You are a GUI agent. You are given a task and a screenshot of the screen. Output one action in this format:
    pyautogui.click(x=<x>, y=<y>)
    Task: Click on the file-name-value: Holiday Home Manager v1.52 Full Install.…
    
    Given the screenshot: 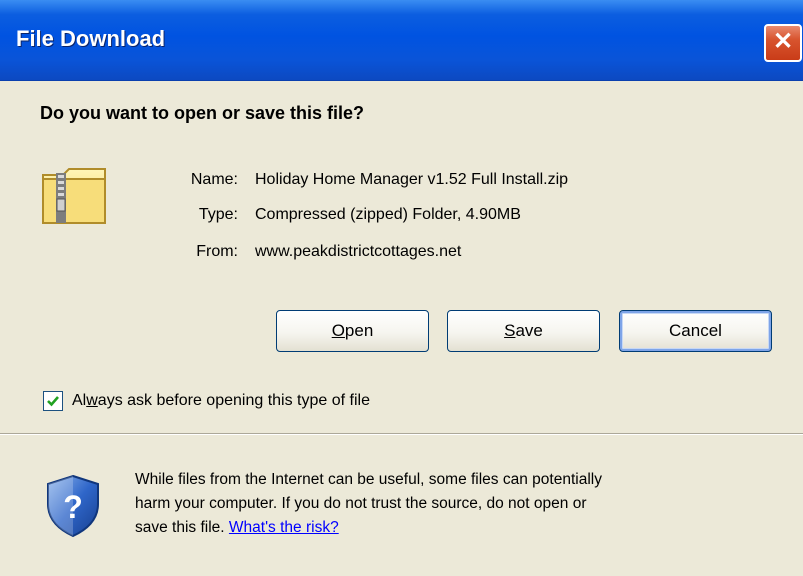 What is the action you would take?
    pyautogui.click(x=412, y=179)
    